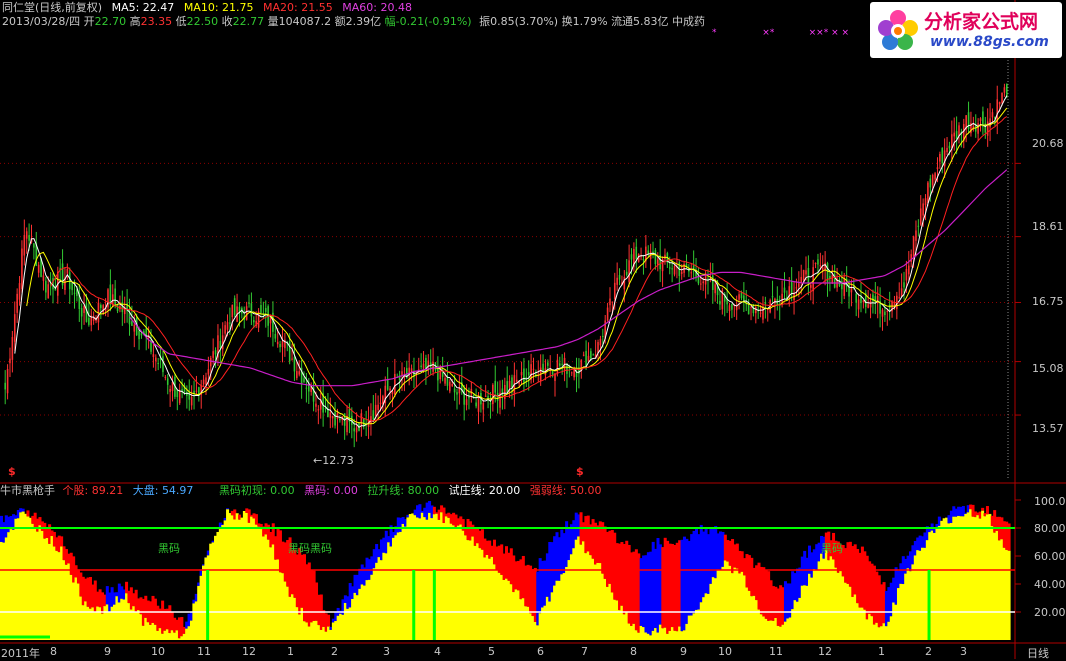  I want to click on heima-label: 黑码:, so click(317, 490).